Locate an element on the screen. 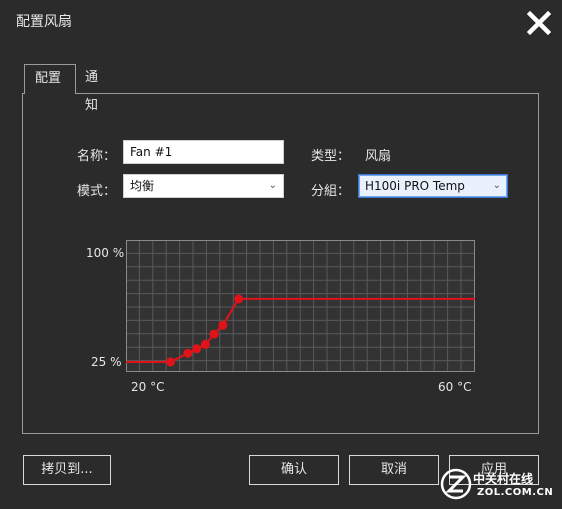  zol-logo-icon is located at coordinates (456, 484).